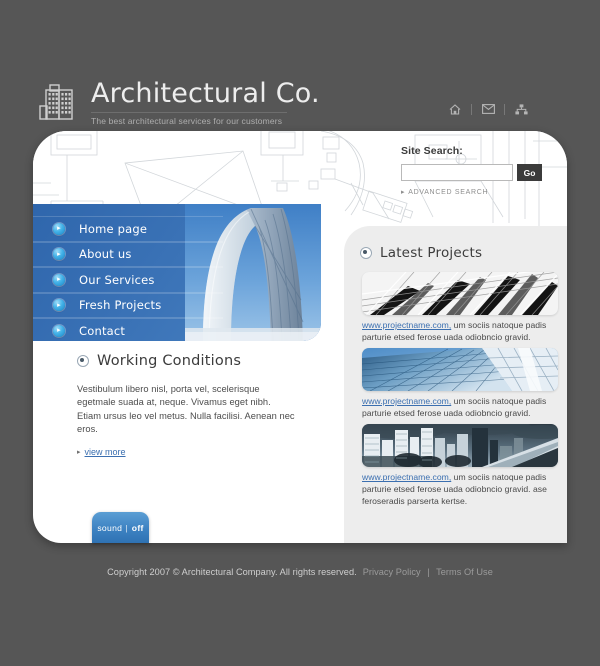 This screenshot has width=600, height=666. I want to click on sidebar-item-label: About us, so click(105, 254).